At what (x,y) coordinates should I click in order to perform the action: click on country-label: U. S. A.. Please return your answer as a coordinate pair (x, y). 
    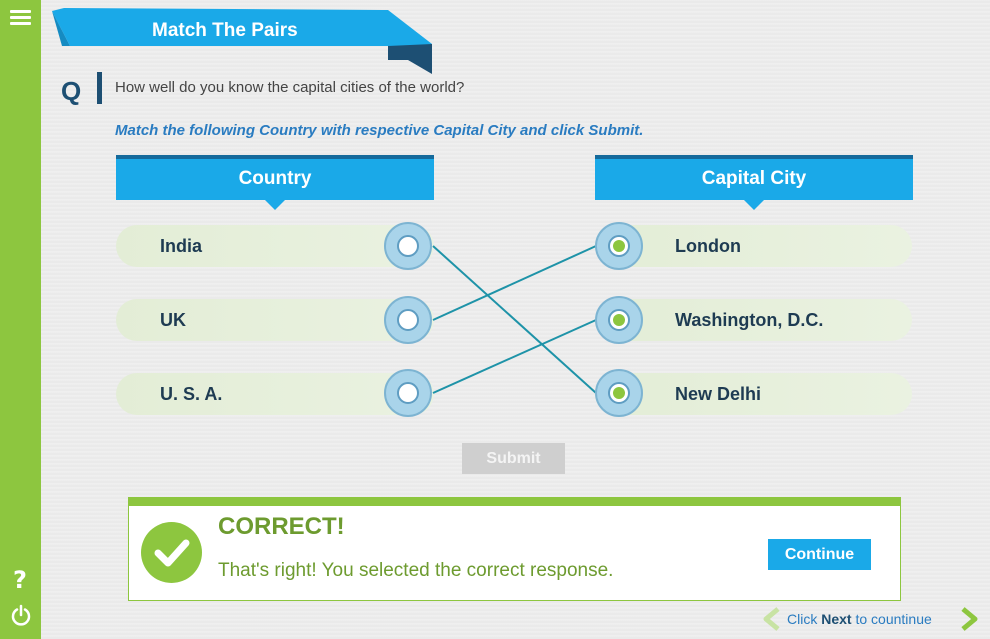
    Looking at the image, I should click on (191, 394).